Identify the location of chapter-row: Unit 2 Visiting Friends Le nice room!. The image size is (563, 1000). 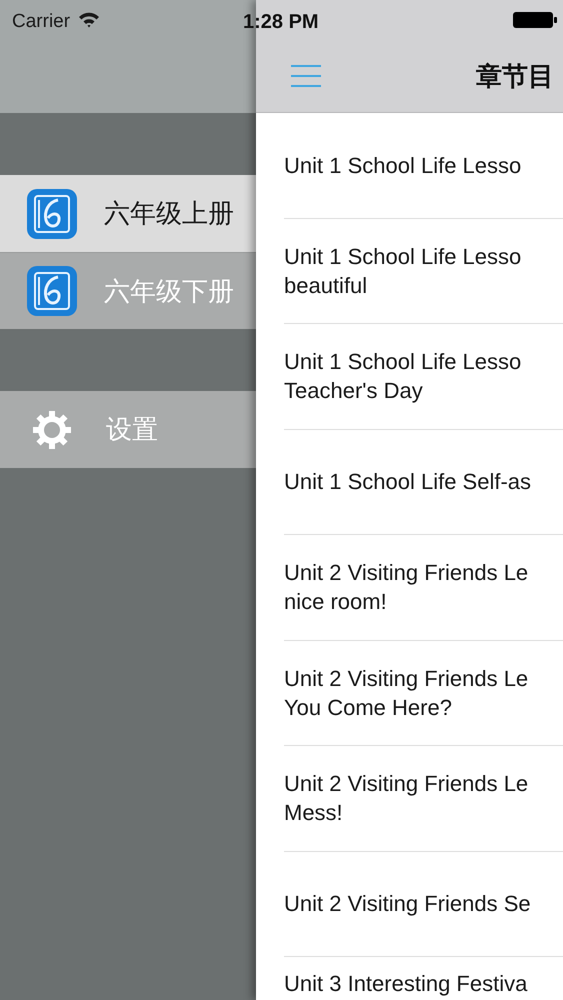
(423, 587).